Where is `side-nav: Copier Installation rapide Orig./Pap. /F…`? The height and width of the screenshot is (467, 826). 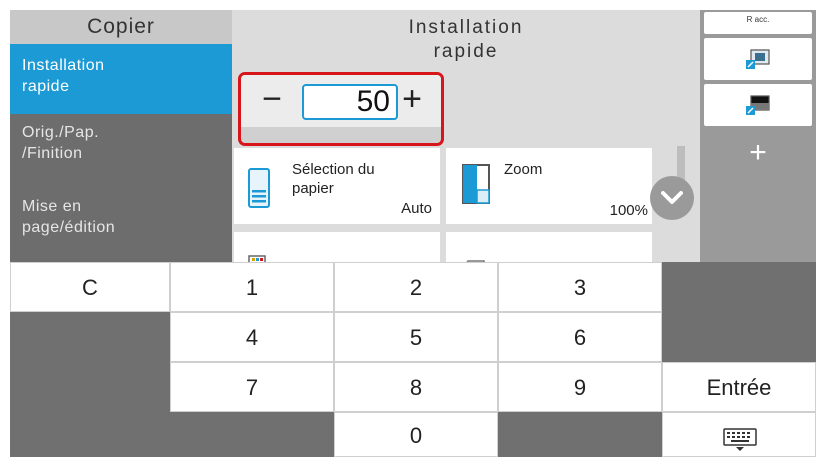
side-nav: Copier Installation rapide Orig./Pap. /F… is located at coordinates (121, 136).